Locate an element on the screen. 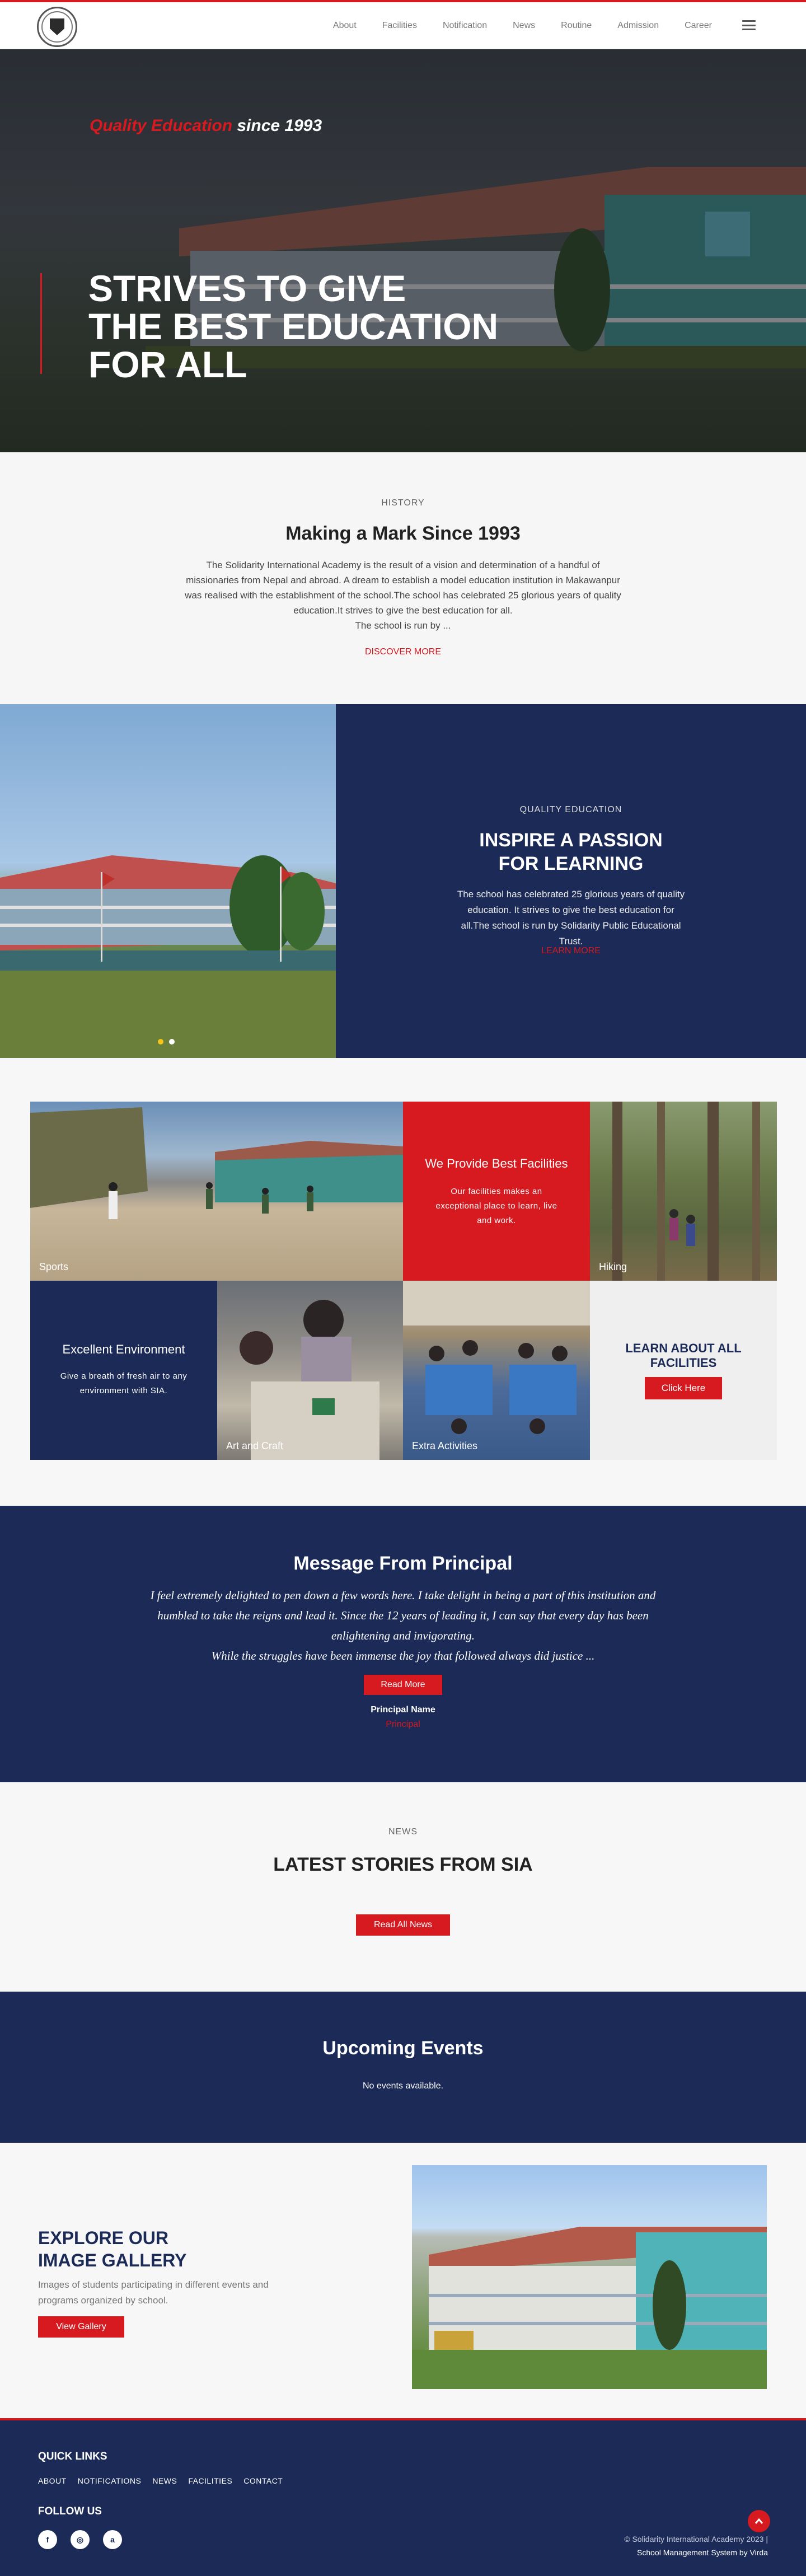  hero-title-line: FOR ALL is located at coordinates (167, 364).